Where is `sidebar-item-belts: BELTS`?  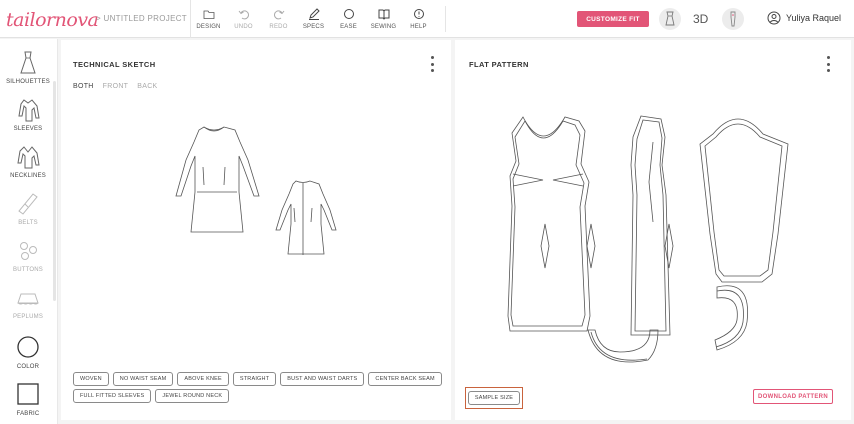
sidebar-item-belts: BELTS is located at coordinates (28, 203).